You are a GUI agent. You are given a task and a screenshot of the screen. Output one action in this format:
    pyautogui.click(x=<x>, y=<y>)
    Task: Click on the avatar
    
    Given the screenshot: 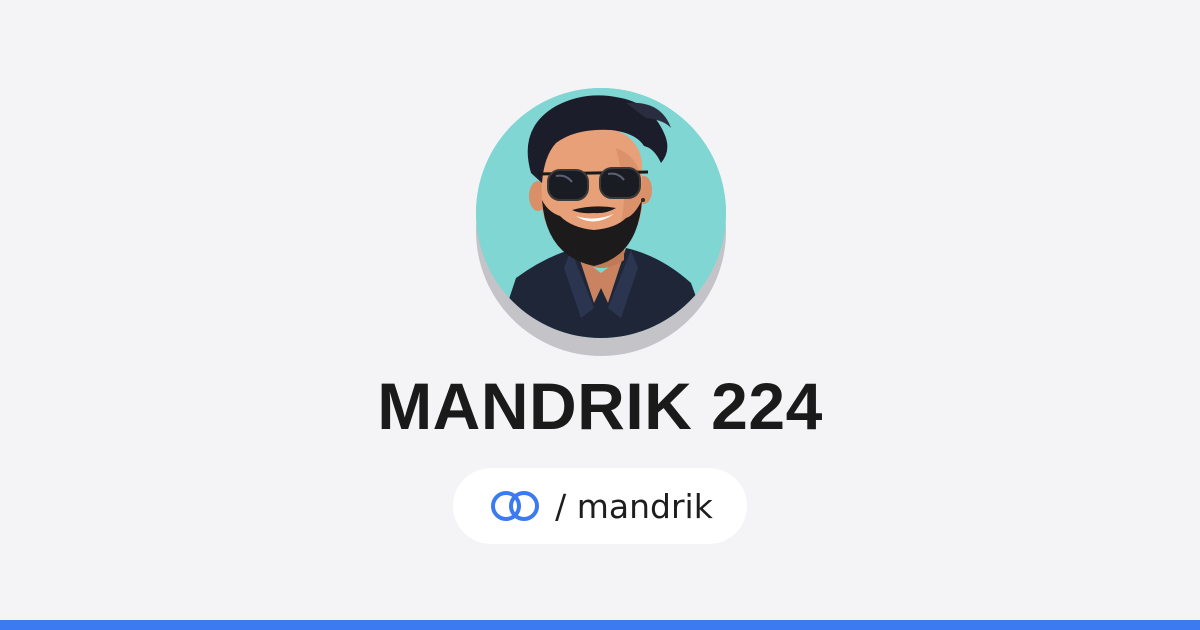 What is the action you would take?
    pyautogui.click(x=601, y=213)
    